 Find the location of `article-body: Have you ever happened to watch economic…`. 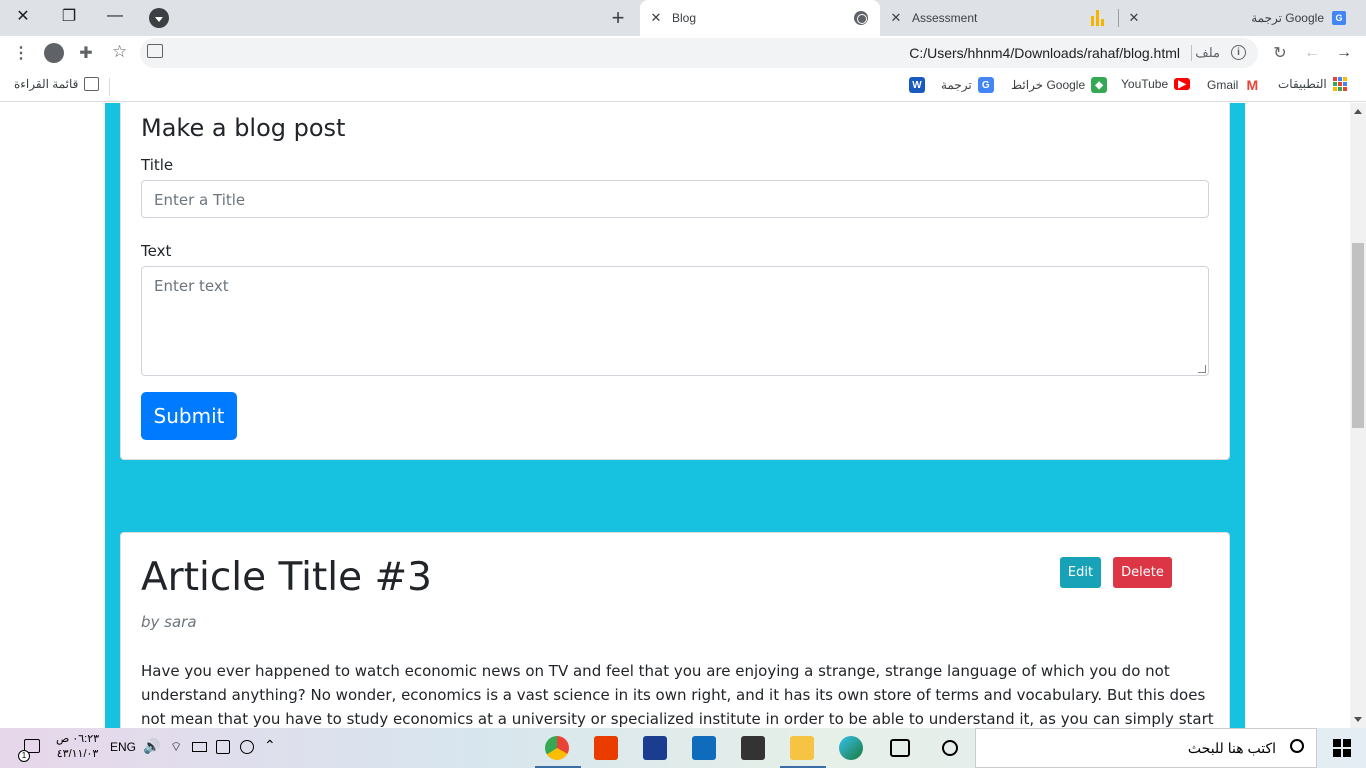

article-body: Have you ever happened to watch economic… is located at coordinates (677, 695).